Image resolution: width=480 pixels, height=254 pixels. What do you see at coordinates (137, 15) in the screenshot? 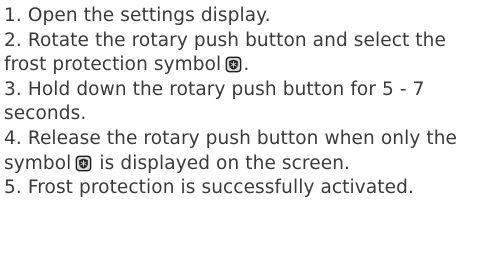
I see `step-1-text: 1. Open the settings display.` at bounding box center [137, 15].